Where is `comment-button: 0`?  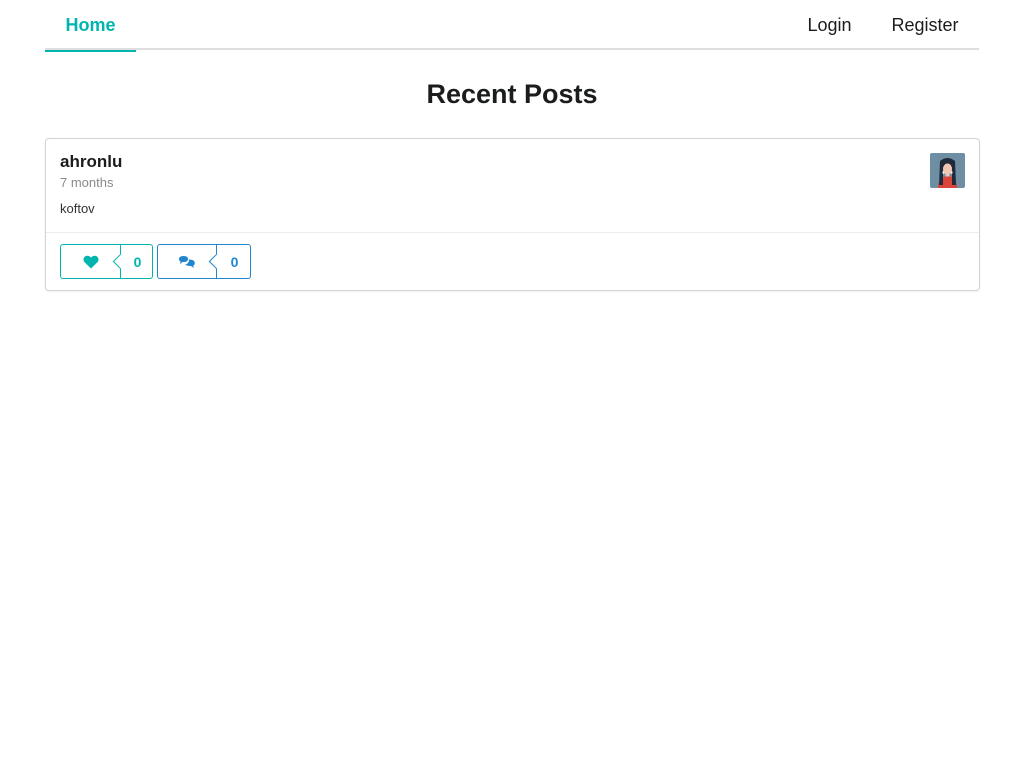
comment-button: 0 is located at coordinates (204, 261).